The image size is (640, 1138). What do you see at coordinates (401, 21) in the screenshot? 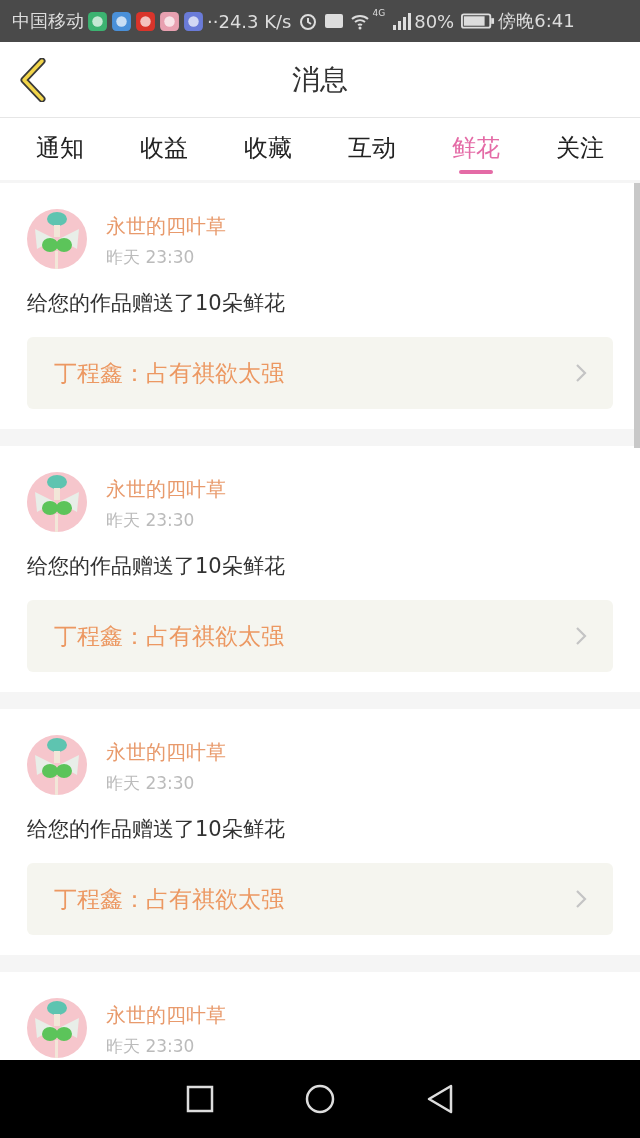
I see `signal-icon` at bounding box center [401, 21].